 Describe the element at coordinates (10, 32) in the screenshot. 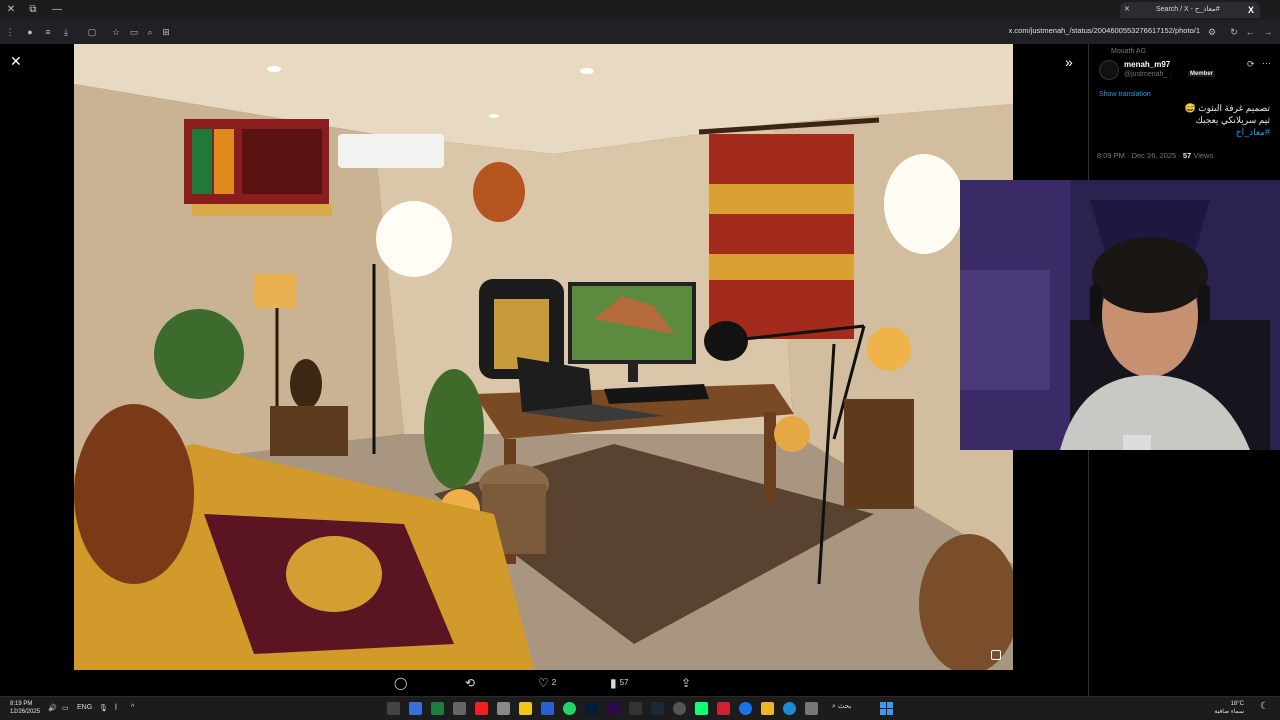

I see `menu-icon: ⋮` at that location.